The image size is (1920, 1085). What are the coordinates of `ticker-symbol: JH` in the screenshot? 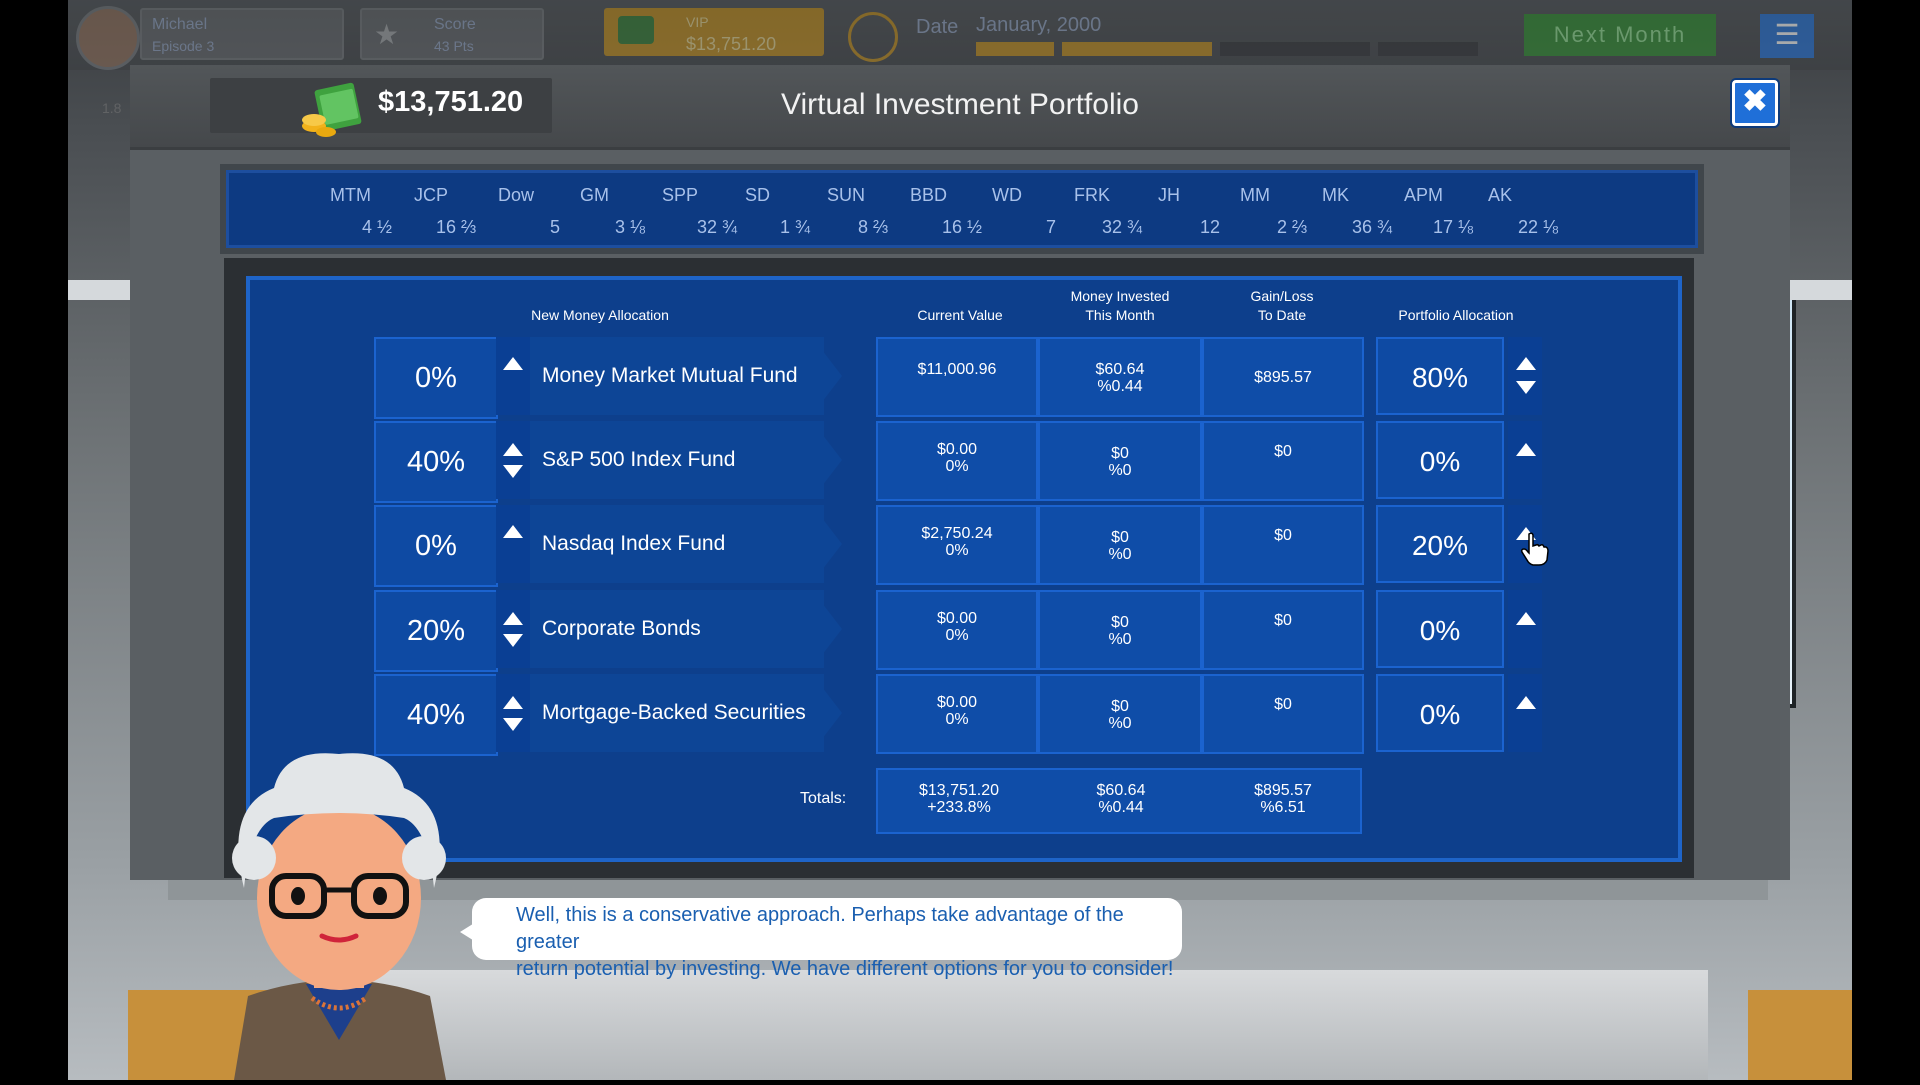 It's located at (1169, 195).